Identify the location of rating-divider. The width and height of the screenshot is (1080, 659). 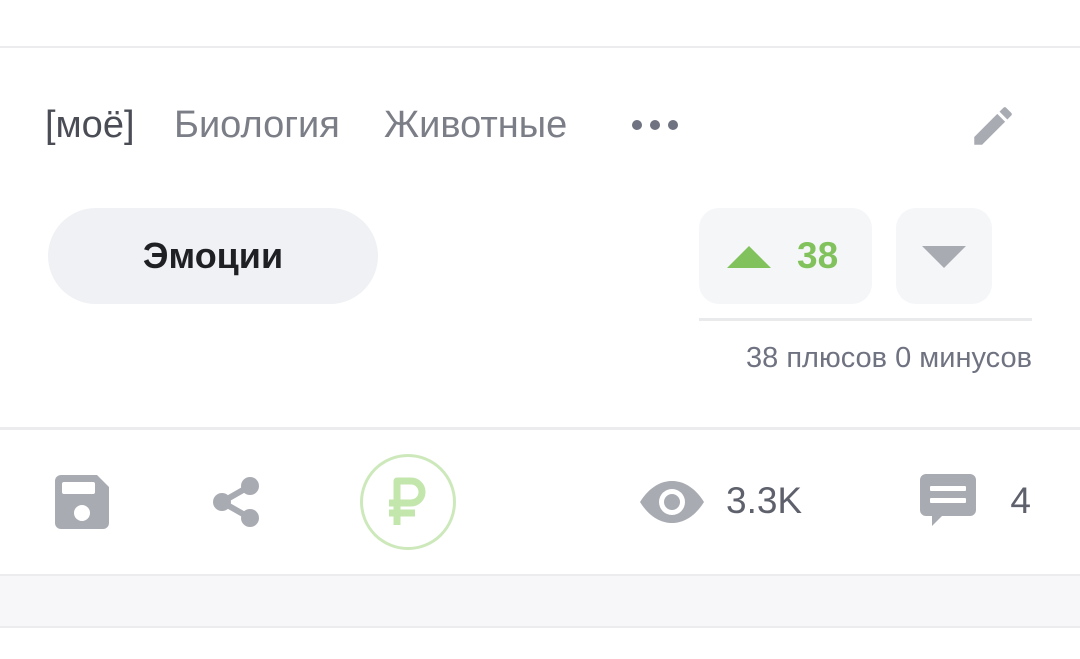
(865, 319).